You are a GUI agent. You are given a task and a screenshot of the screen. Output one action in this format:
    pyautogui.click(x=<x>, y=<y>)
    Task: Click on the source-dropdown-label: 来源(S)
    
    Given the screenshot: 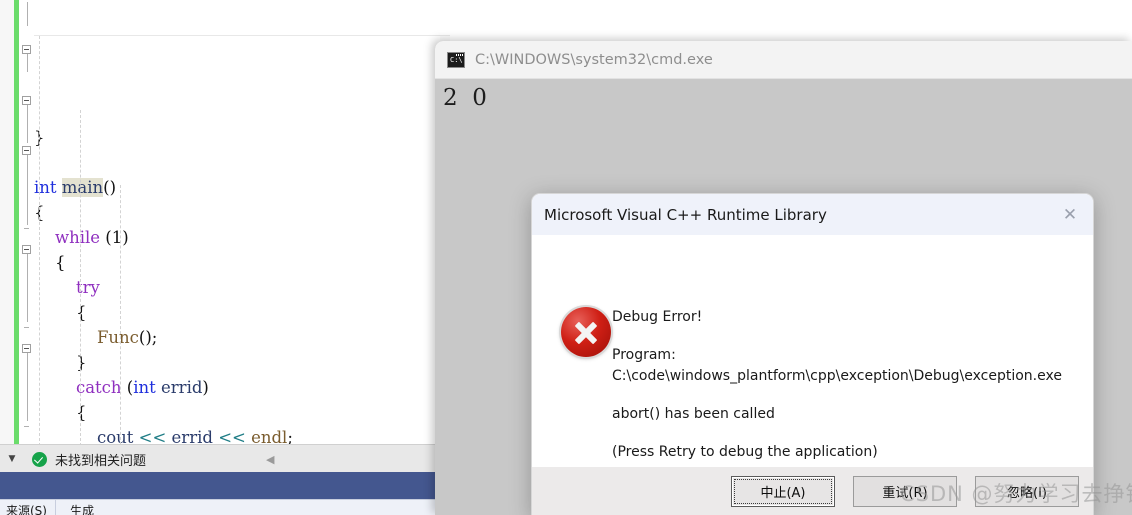 What is the action you would take?
    pyautogui.click(x=23, y=507)
    